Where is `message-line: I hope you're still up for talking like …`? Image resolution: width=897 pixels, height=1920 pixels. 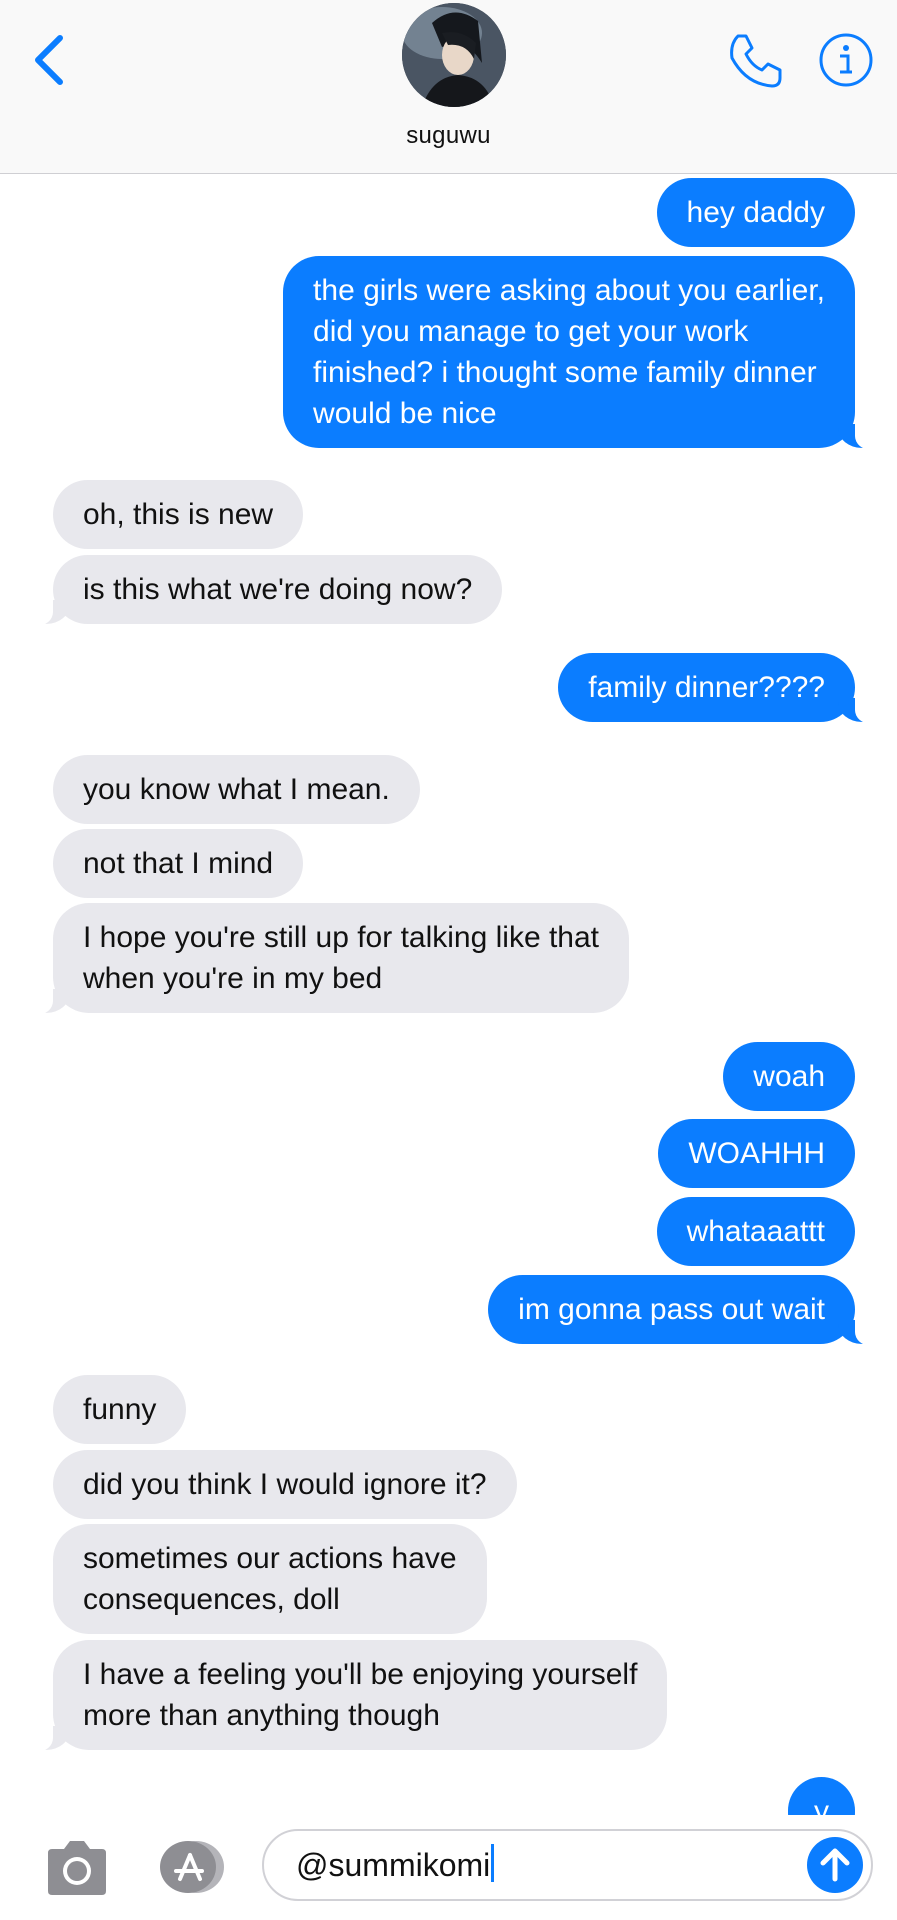 message-line: I hope you're still up for talking like … is located at coordinates (341, 937).